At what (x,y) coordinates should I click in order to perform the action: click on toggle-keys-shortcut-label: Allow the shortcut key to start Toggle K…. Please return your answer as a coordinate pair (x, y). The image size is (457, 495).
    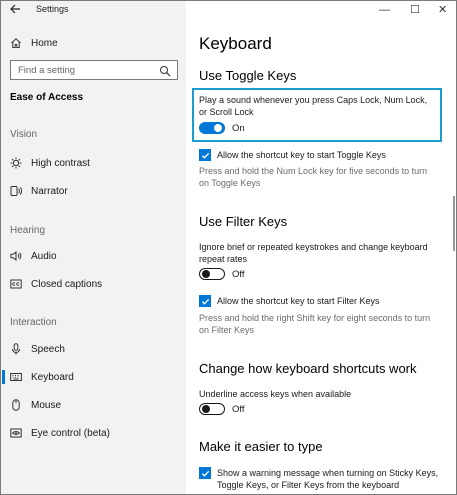
    Looking at the image, I should click on (301, 155).